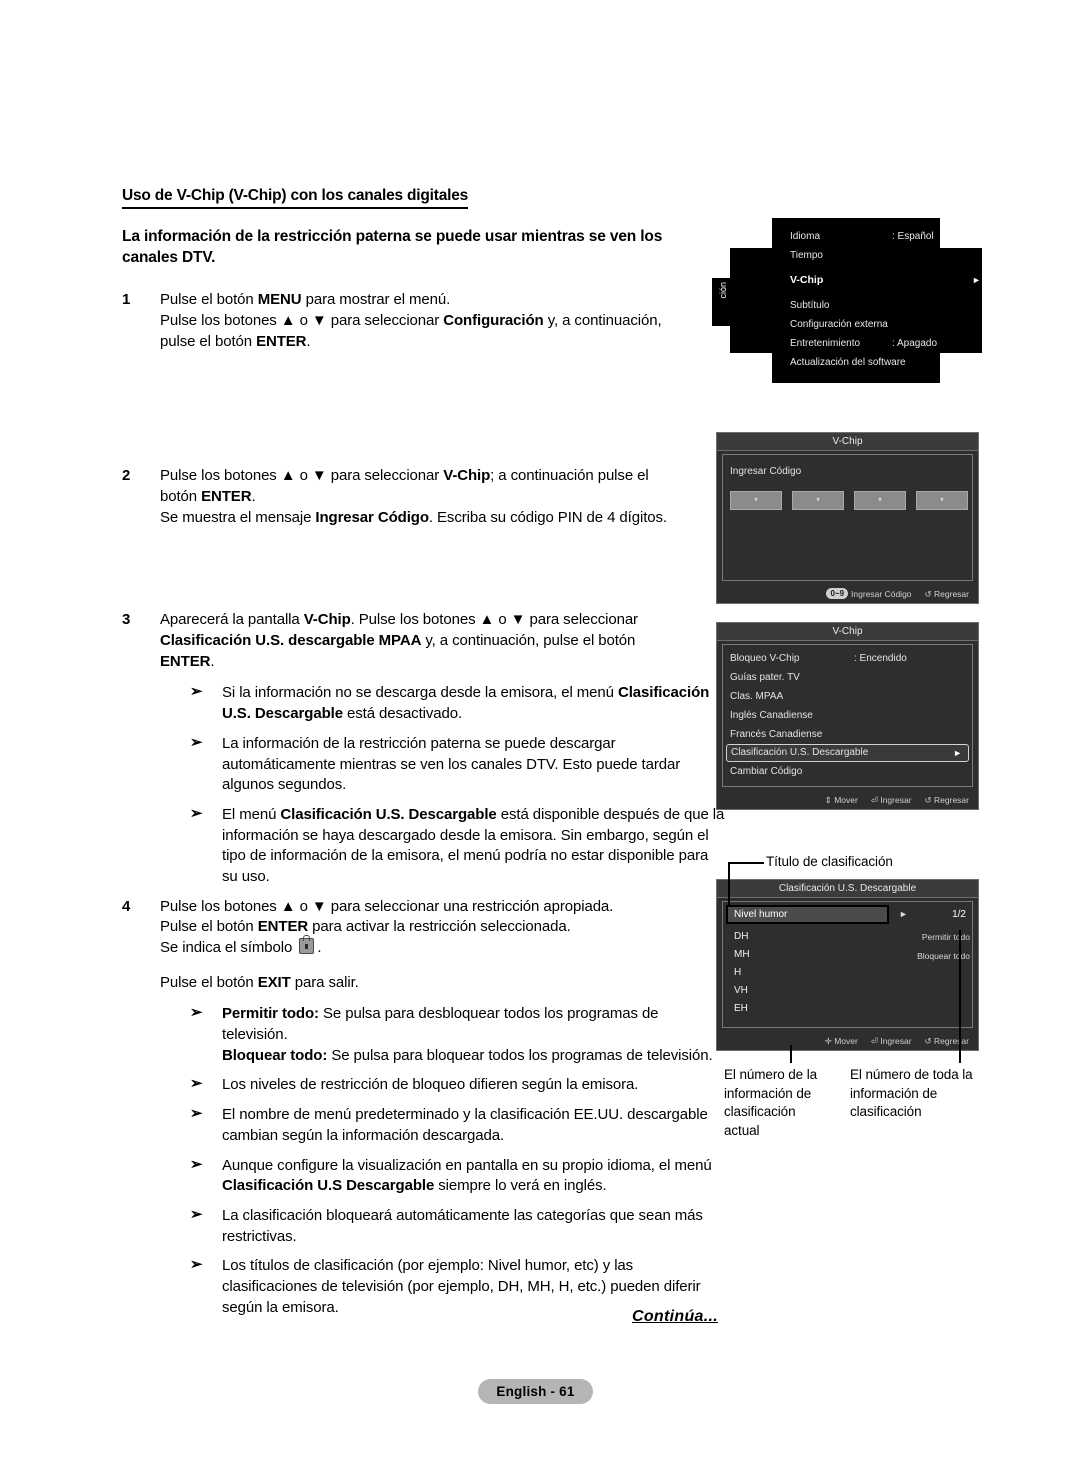 This screenshot has width=1080, height=1482. Describe the element at coordinates (880, 500) in the screenshot. I see `pin-digit-3: *` at that location.